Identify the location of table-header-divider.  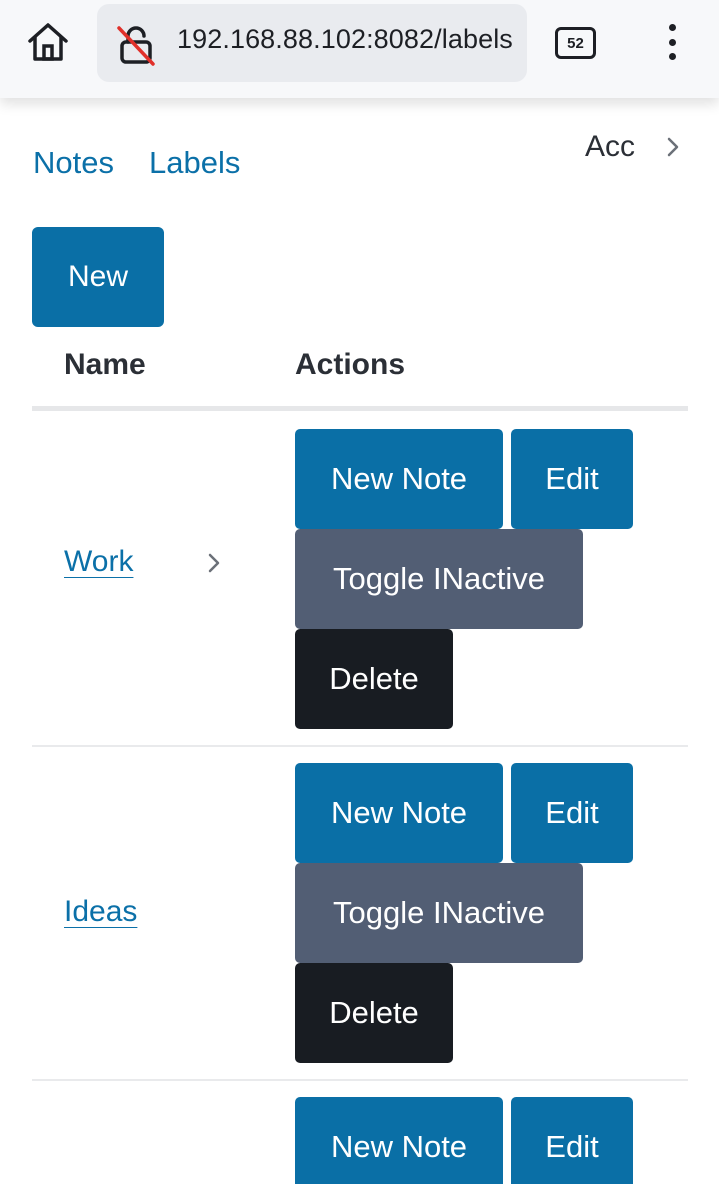
(360, 408).